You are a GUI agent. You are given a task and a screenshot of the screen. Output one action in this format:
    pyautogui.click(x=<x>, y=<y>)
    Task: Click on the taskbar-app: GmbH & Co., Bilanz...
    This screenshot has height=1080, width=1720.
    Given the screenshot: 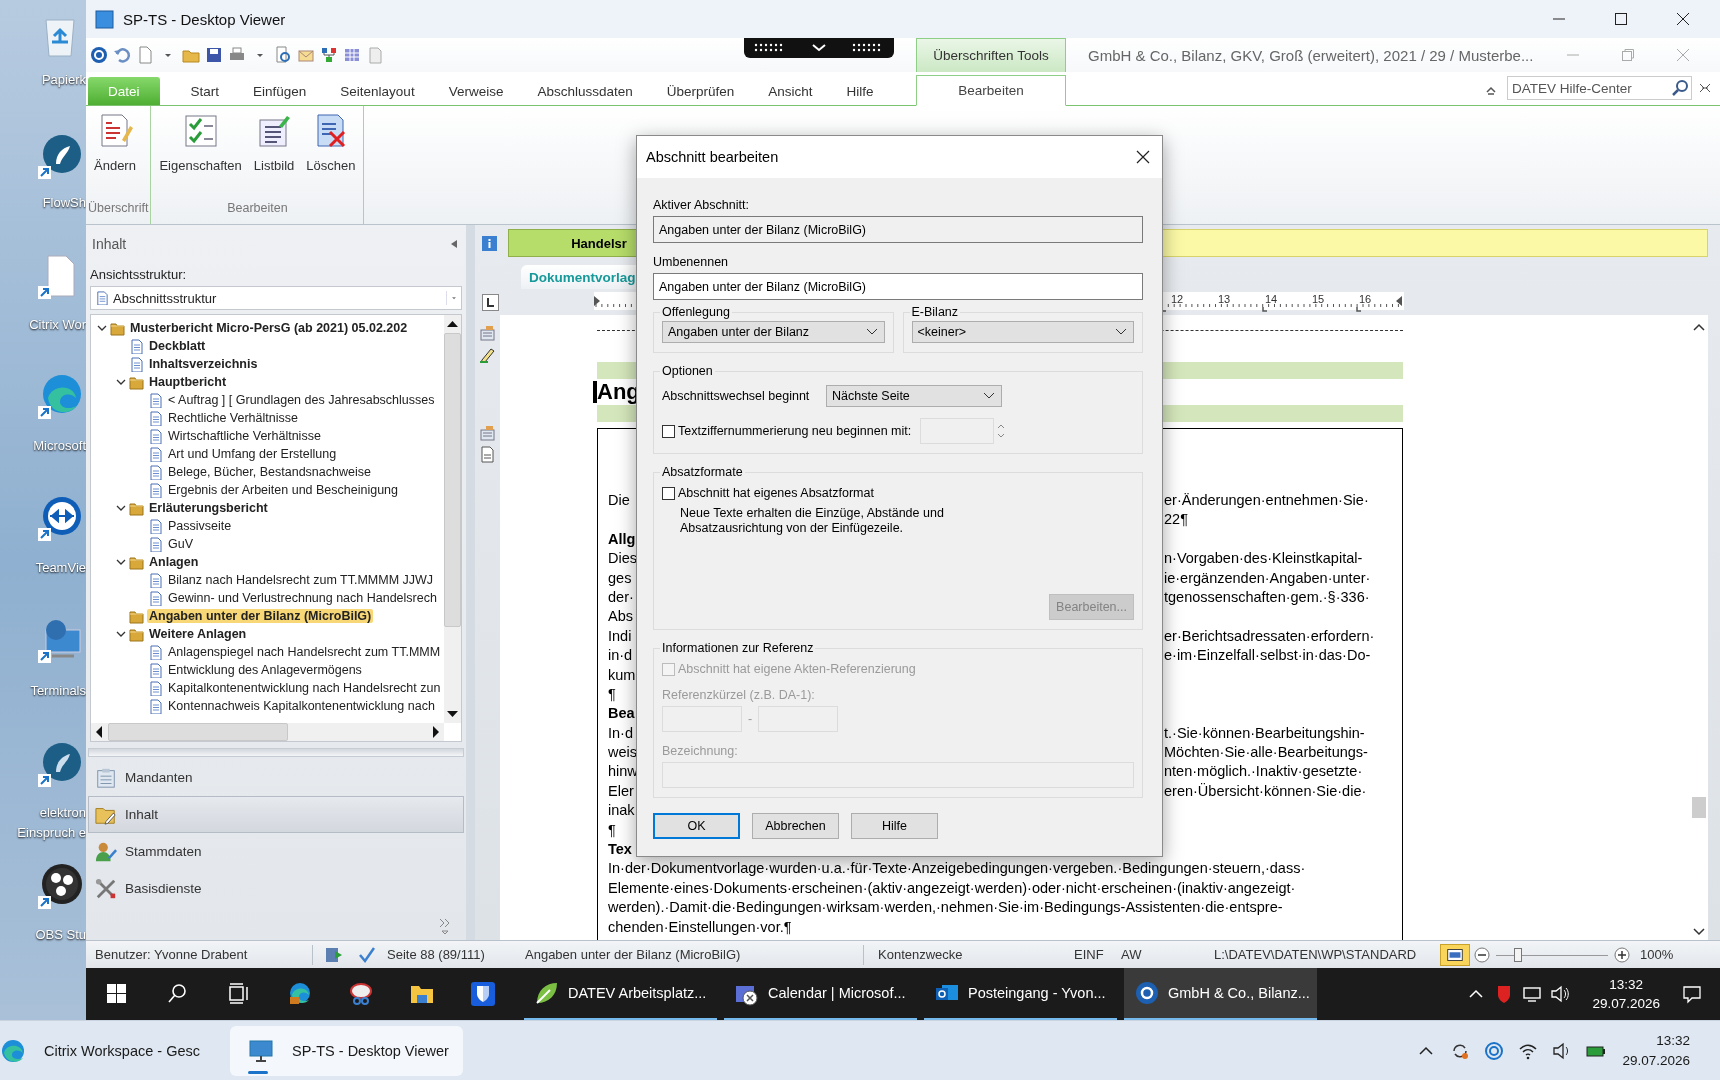 What is the action you would take?
    pyautogui.click(x=1220, y=994)
    